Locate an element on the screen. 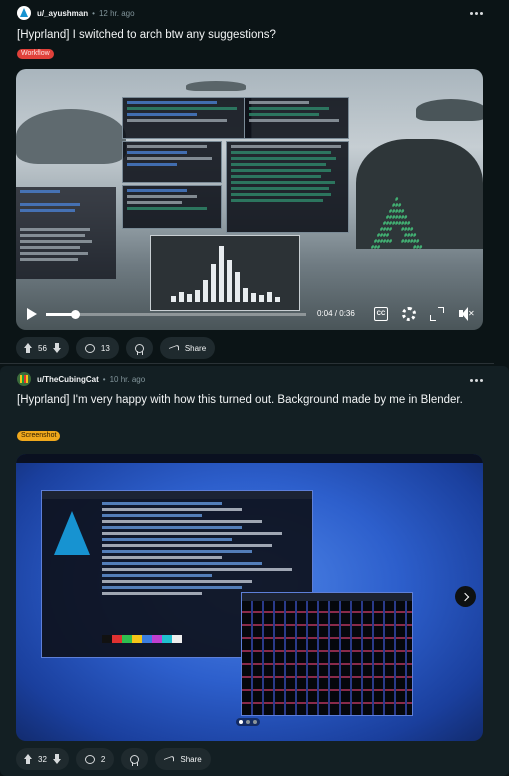 The height and width of the screenshot is (776, 509). post-meta: u/_ayushman • 12 hr. ago is located at coordinates (76, 13).